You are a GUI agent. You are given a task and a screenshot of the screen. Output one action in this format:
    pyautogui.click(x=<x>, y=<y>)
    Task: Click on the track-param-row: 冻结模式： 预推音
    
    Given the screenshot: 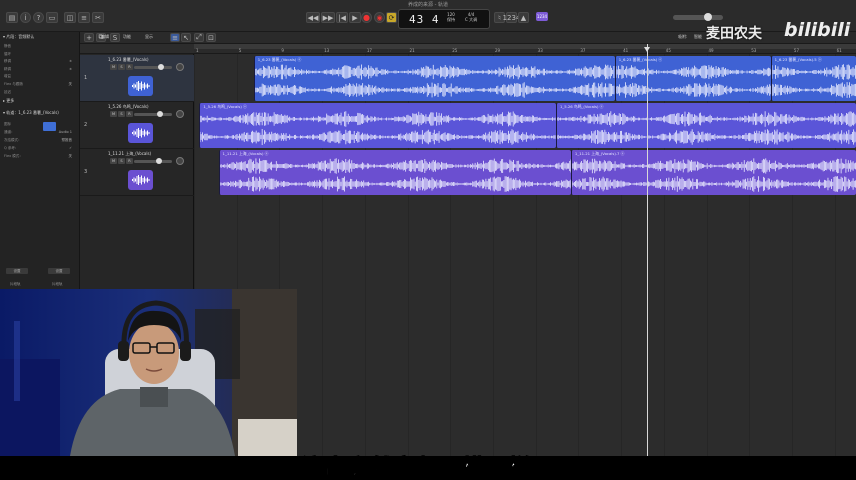 What is the action you would take?
    pyautogui.click(x=40, y=140)
    